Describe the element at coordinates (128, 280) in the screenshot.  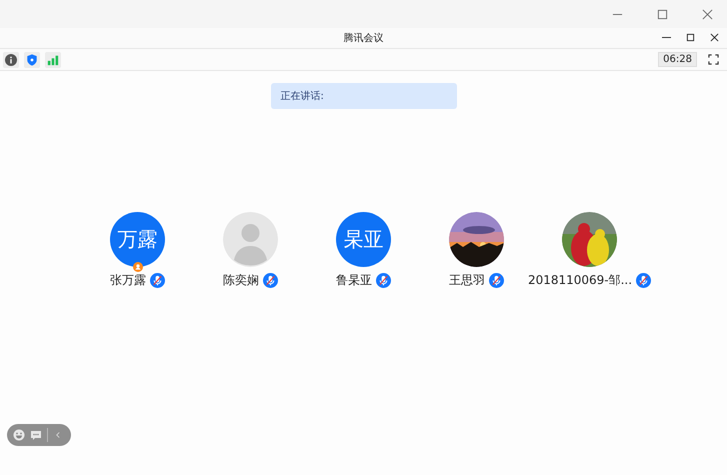
I see `participant-name: 张万露` at that location.